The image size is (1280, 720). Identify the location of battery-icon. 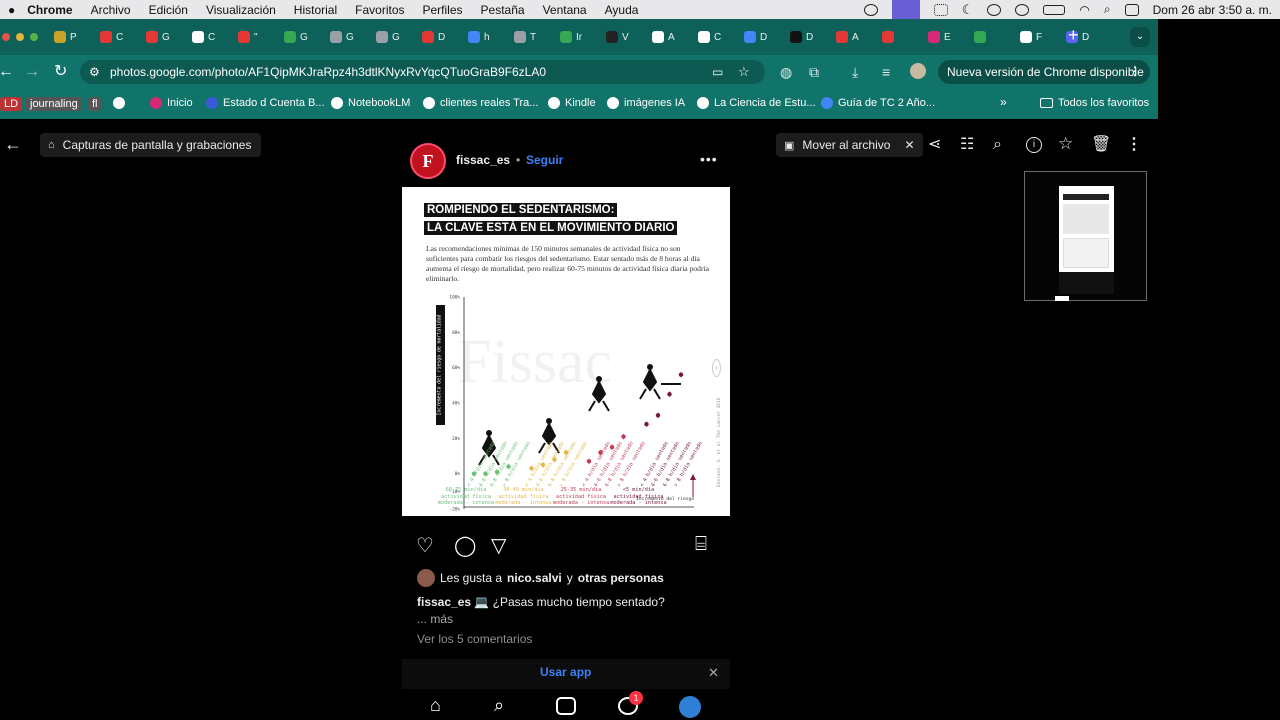
(1054, 9).